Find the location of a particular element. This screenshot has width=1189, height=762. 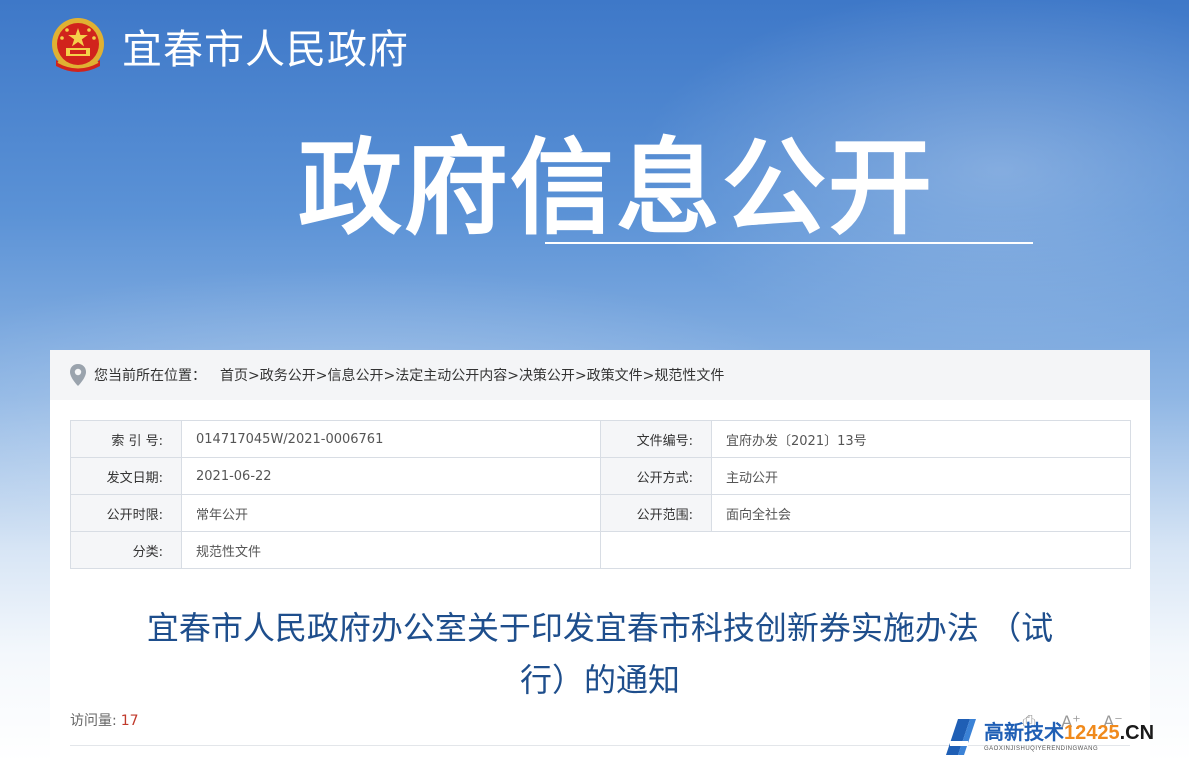

breadcrumb-item-statutory: 法定主动公开内容 is located at coordinates (451, 376).